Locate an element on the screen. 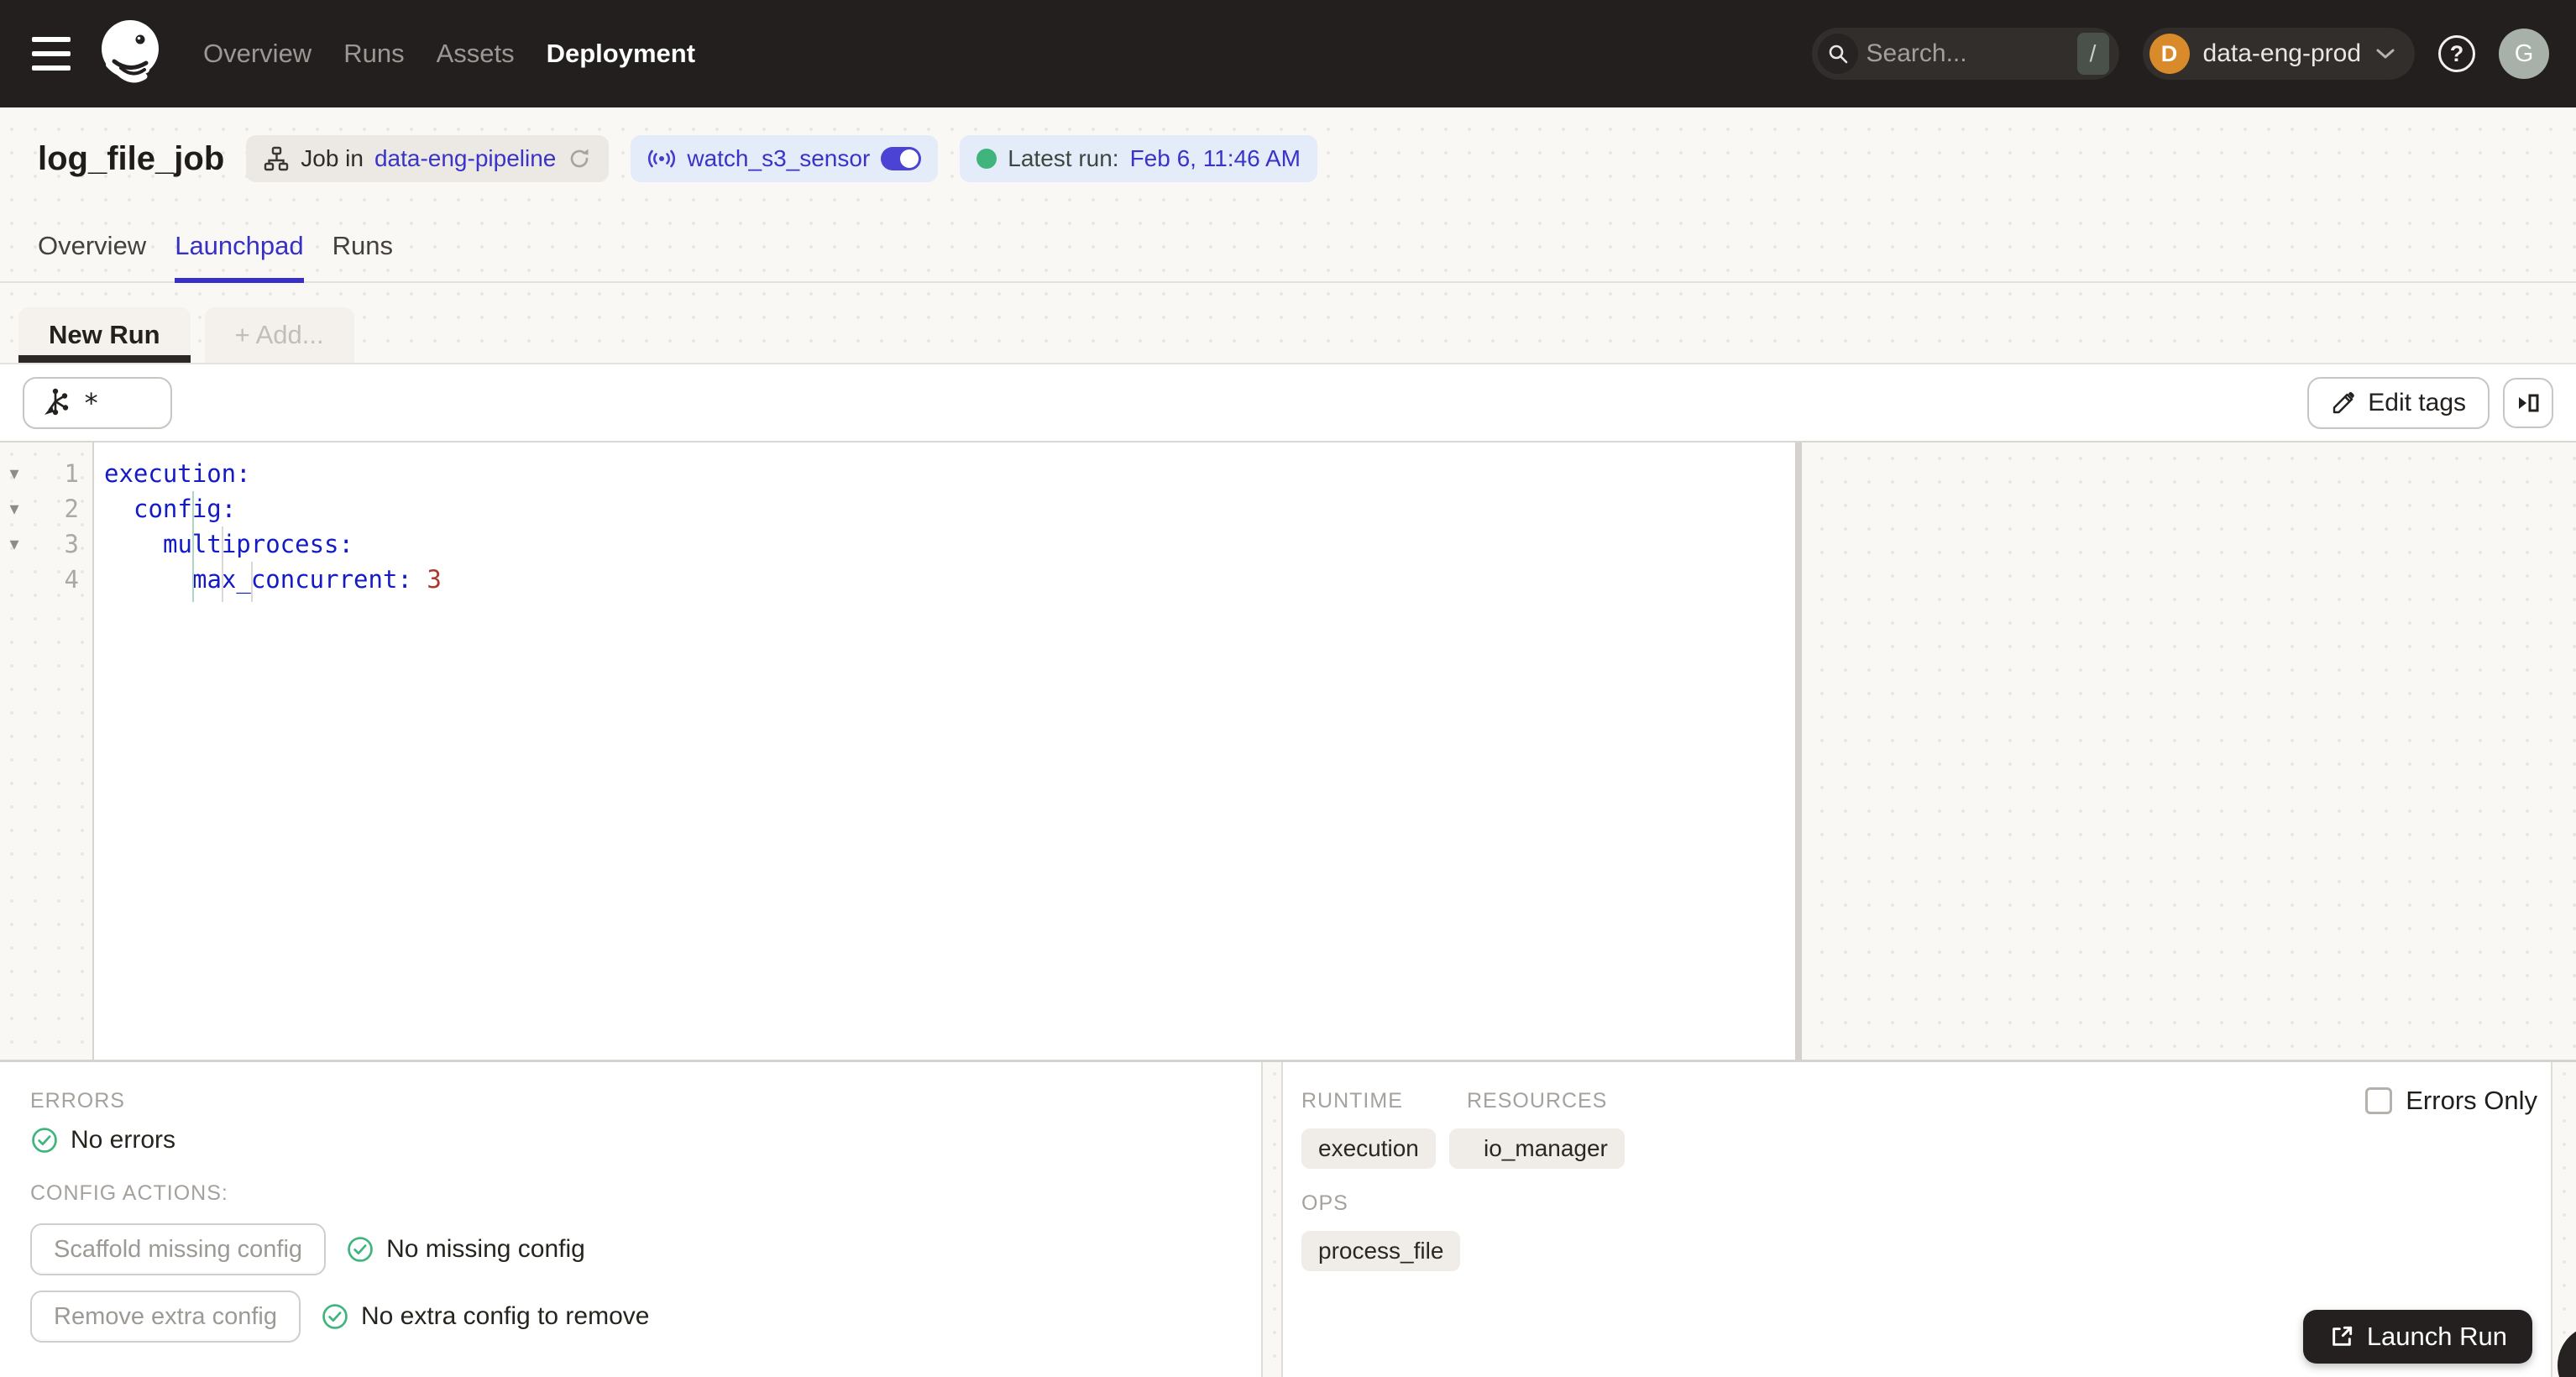  pencil-icon is located at coordinates (2344, 402).